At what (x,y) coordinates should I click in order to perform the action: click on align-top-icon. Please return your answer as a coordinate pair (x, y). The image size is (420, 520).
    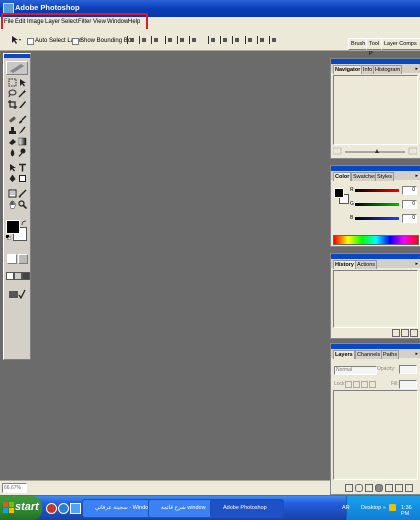
    Looking at the image, I should click on (131, 40).